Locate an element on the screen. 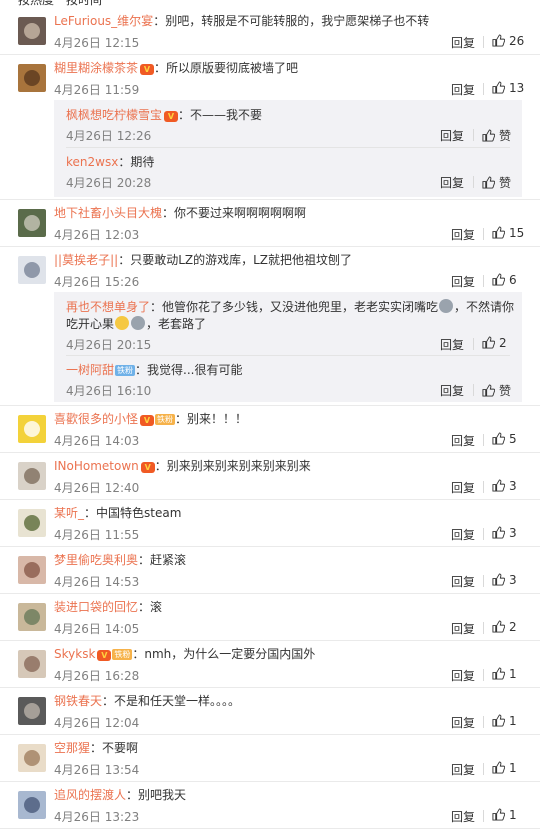 The height and width of the screenshot is (830, 540). username-link: LeFurious_维尔宴 is located at coordinates (103, 21).